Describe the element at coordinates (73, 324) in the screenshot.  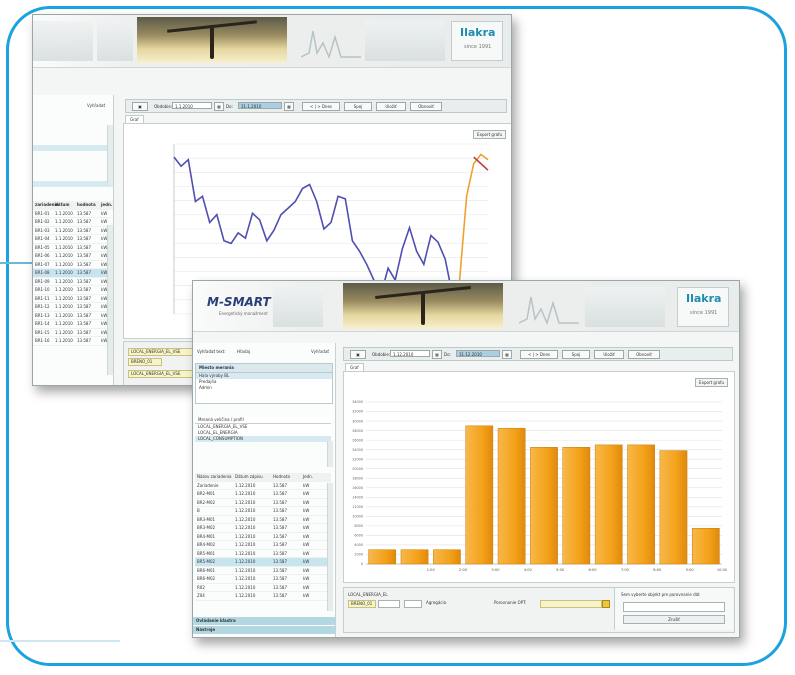
I see `table-row: BR1-14 1.1.2010 13.587 kW` at that location.